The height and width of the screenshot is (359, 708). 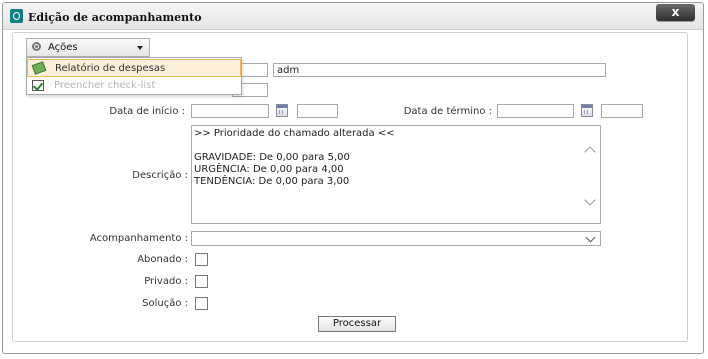 I want to click on solucao-label: Solução :, so click(x=165, y=303).